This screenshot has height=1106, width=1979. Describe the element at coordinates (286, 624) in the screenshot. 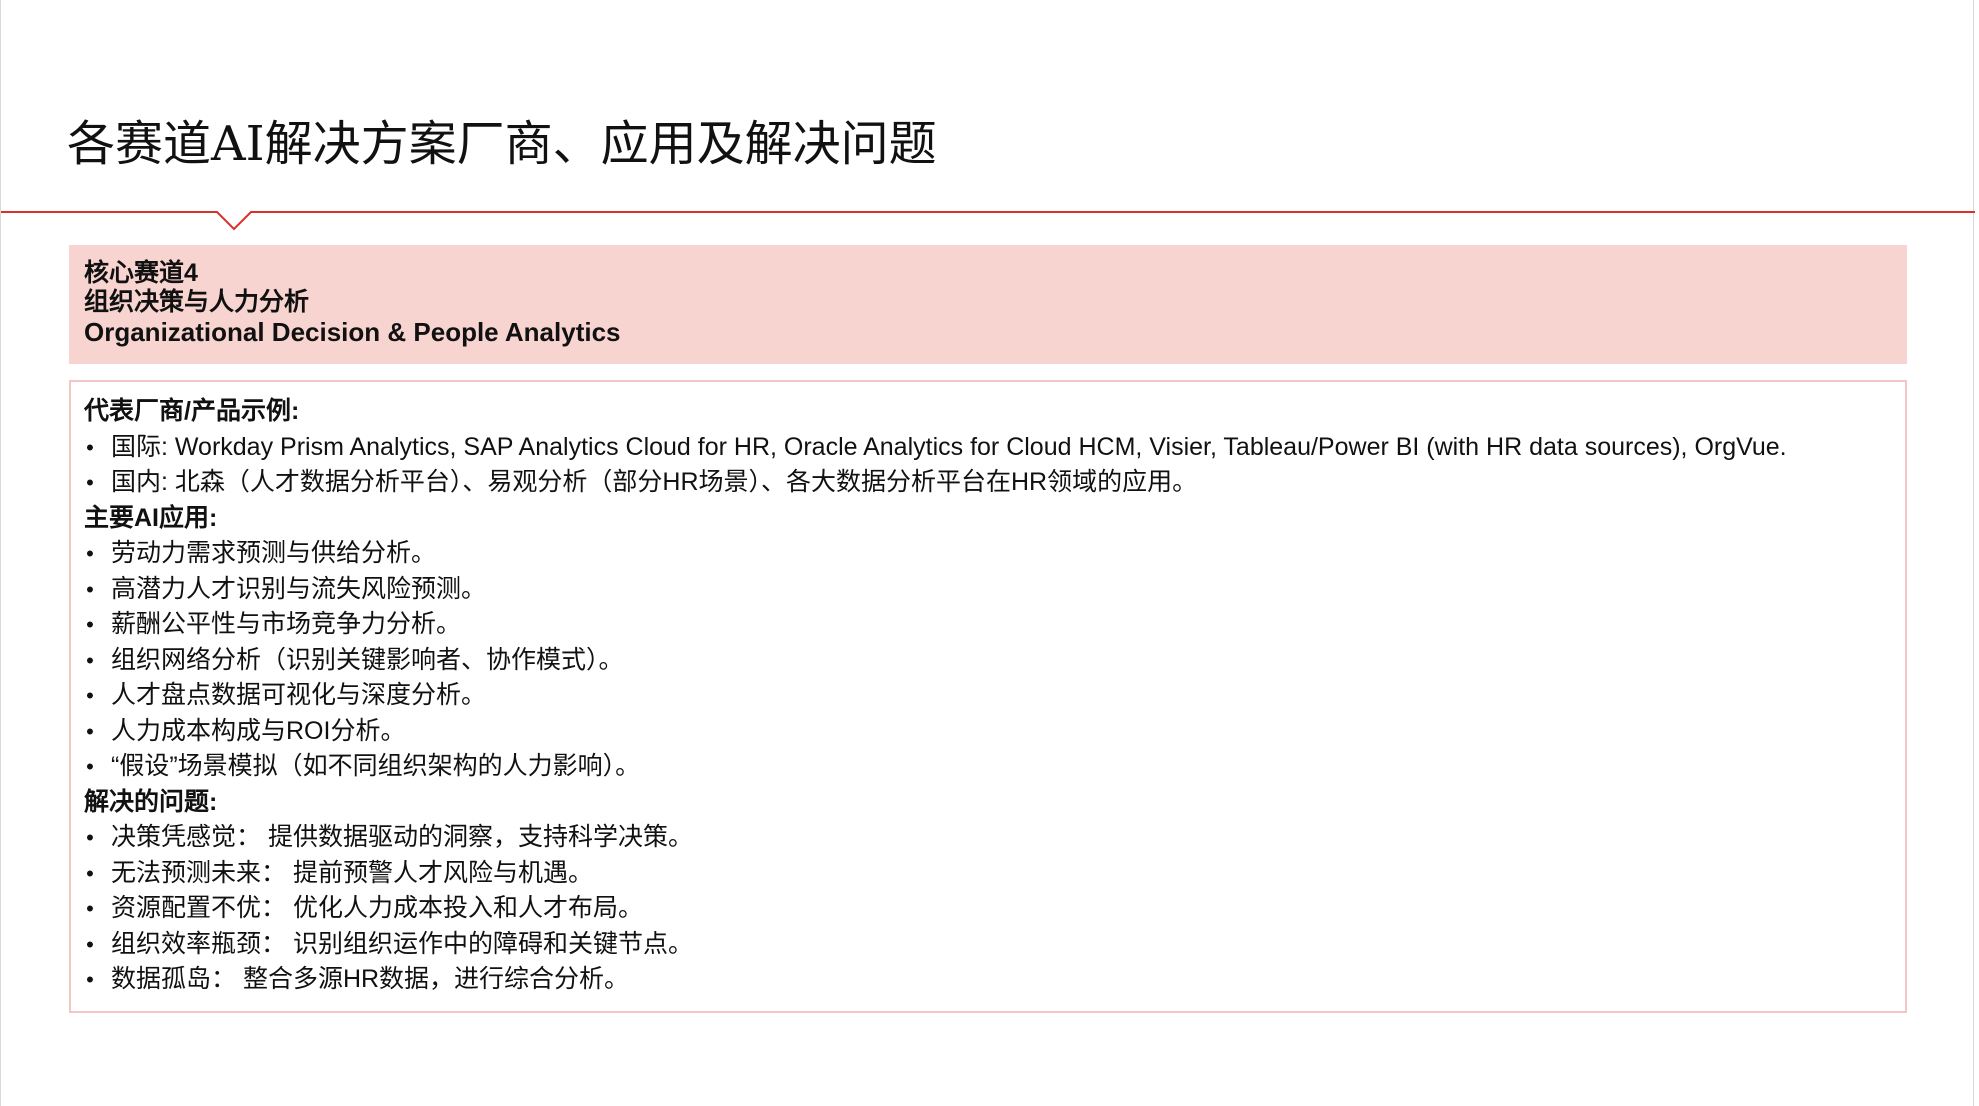

I see `application-text: 薪酬公平性与市场竞争力分析。` at that location.